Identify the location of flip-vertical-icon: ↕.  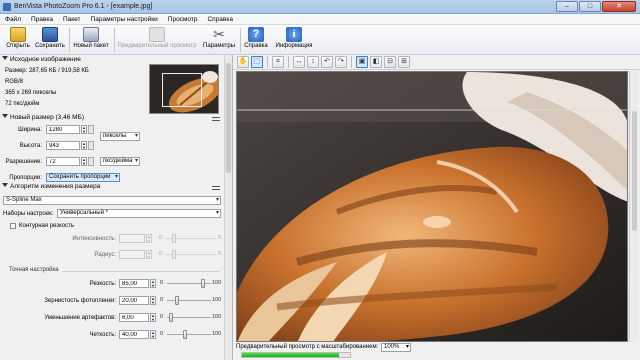
(313, 62).